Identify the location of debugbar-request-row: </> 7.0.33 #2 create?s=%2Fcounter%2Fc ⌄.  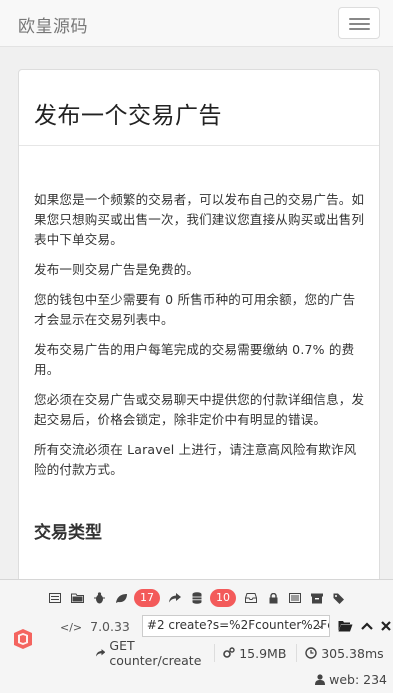
(226, 626).